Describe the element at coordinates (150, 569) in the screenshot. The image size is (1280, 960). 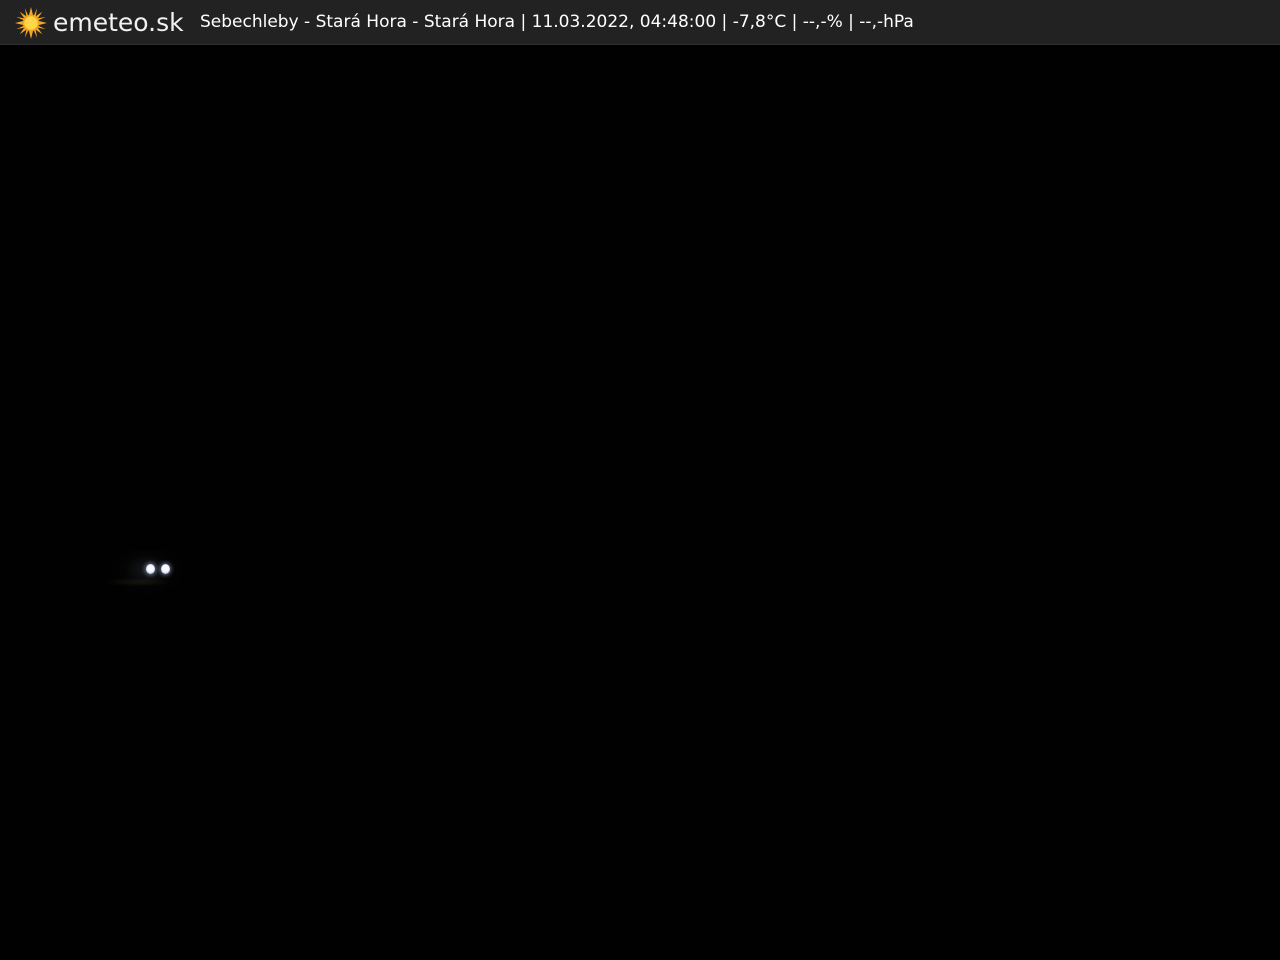
I see `distant-light-left` at that location.